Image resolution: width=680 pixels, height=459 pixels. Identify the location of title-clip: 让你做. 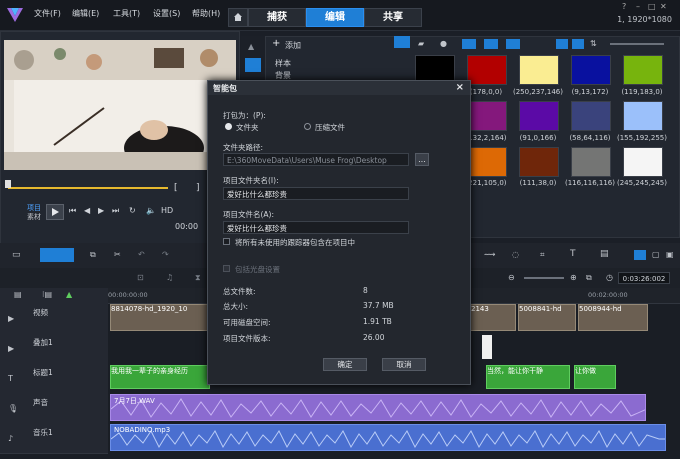
(595, 377).